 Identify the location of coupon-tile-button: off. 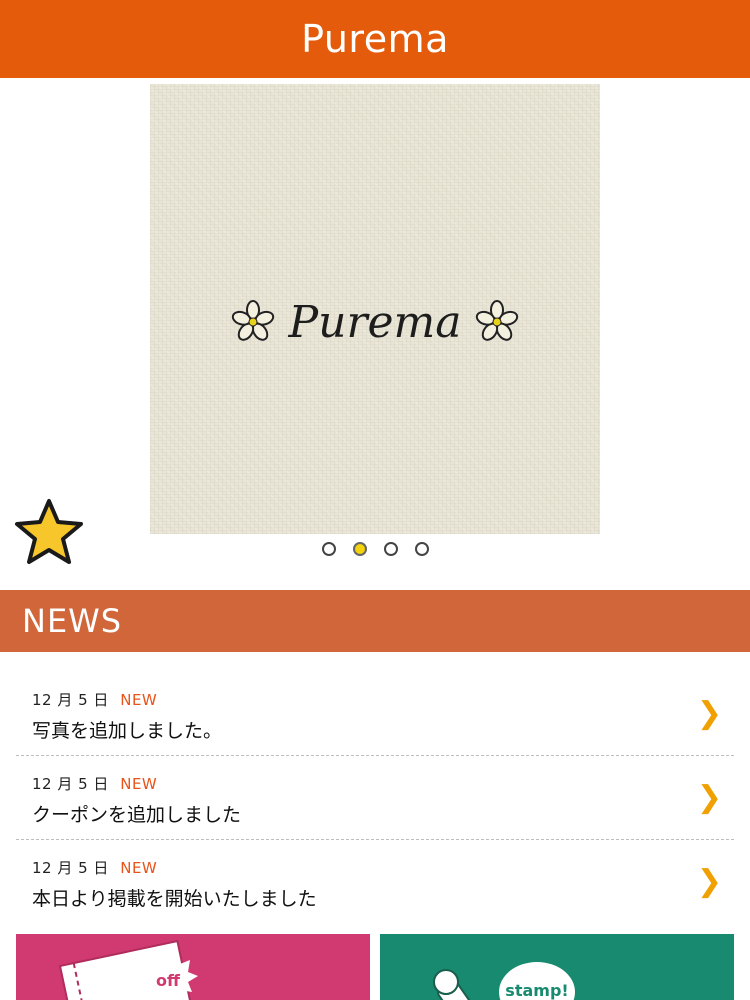
(193, 967).